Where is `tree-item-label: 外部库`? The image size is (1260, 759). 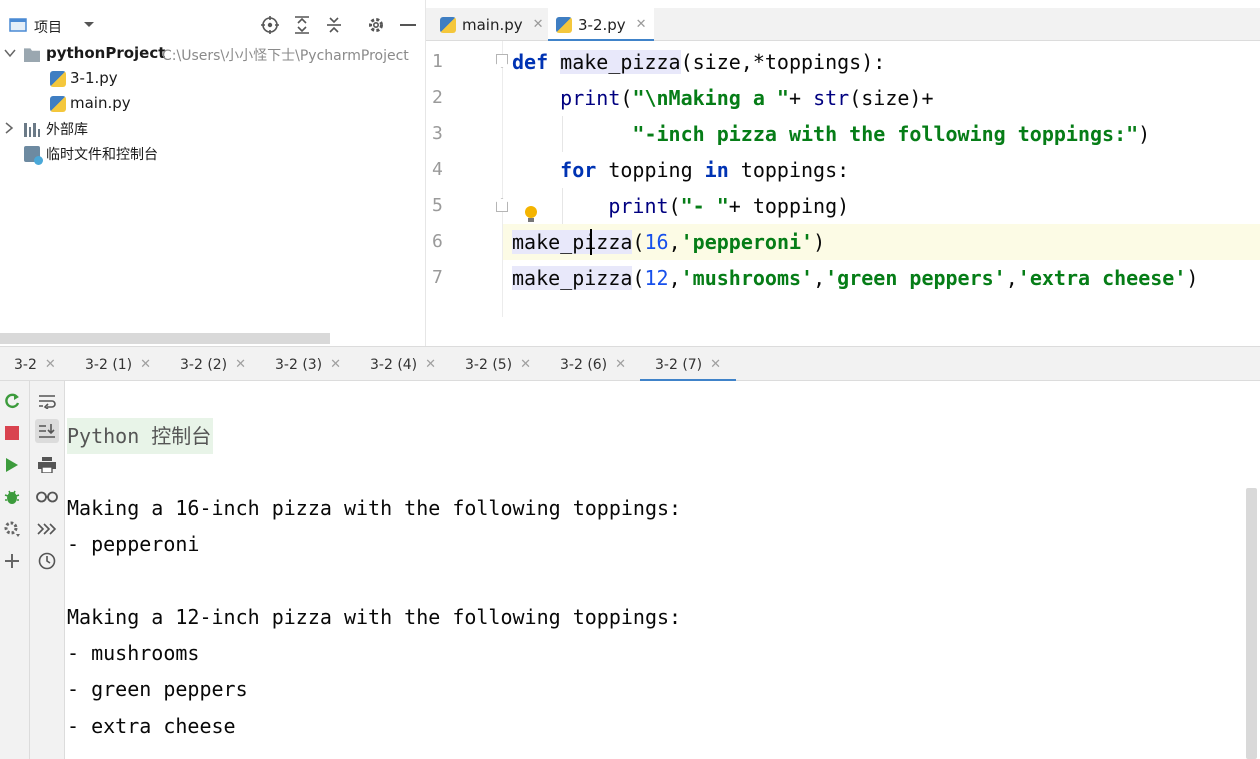
tree-item-label: 外部库 is located at coordinates (67, 130).